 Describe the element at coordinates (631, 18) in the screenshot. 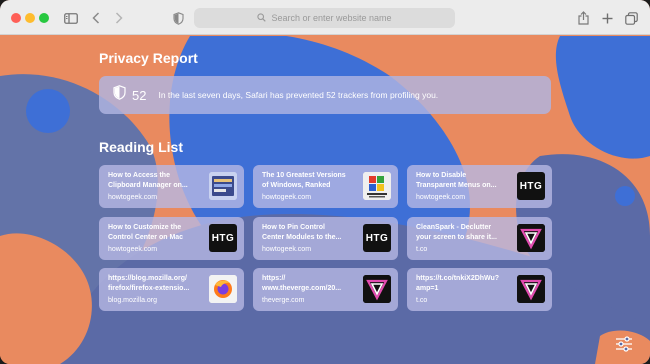

I see `tab-overview-icon` at that location.